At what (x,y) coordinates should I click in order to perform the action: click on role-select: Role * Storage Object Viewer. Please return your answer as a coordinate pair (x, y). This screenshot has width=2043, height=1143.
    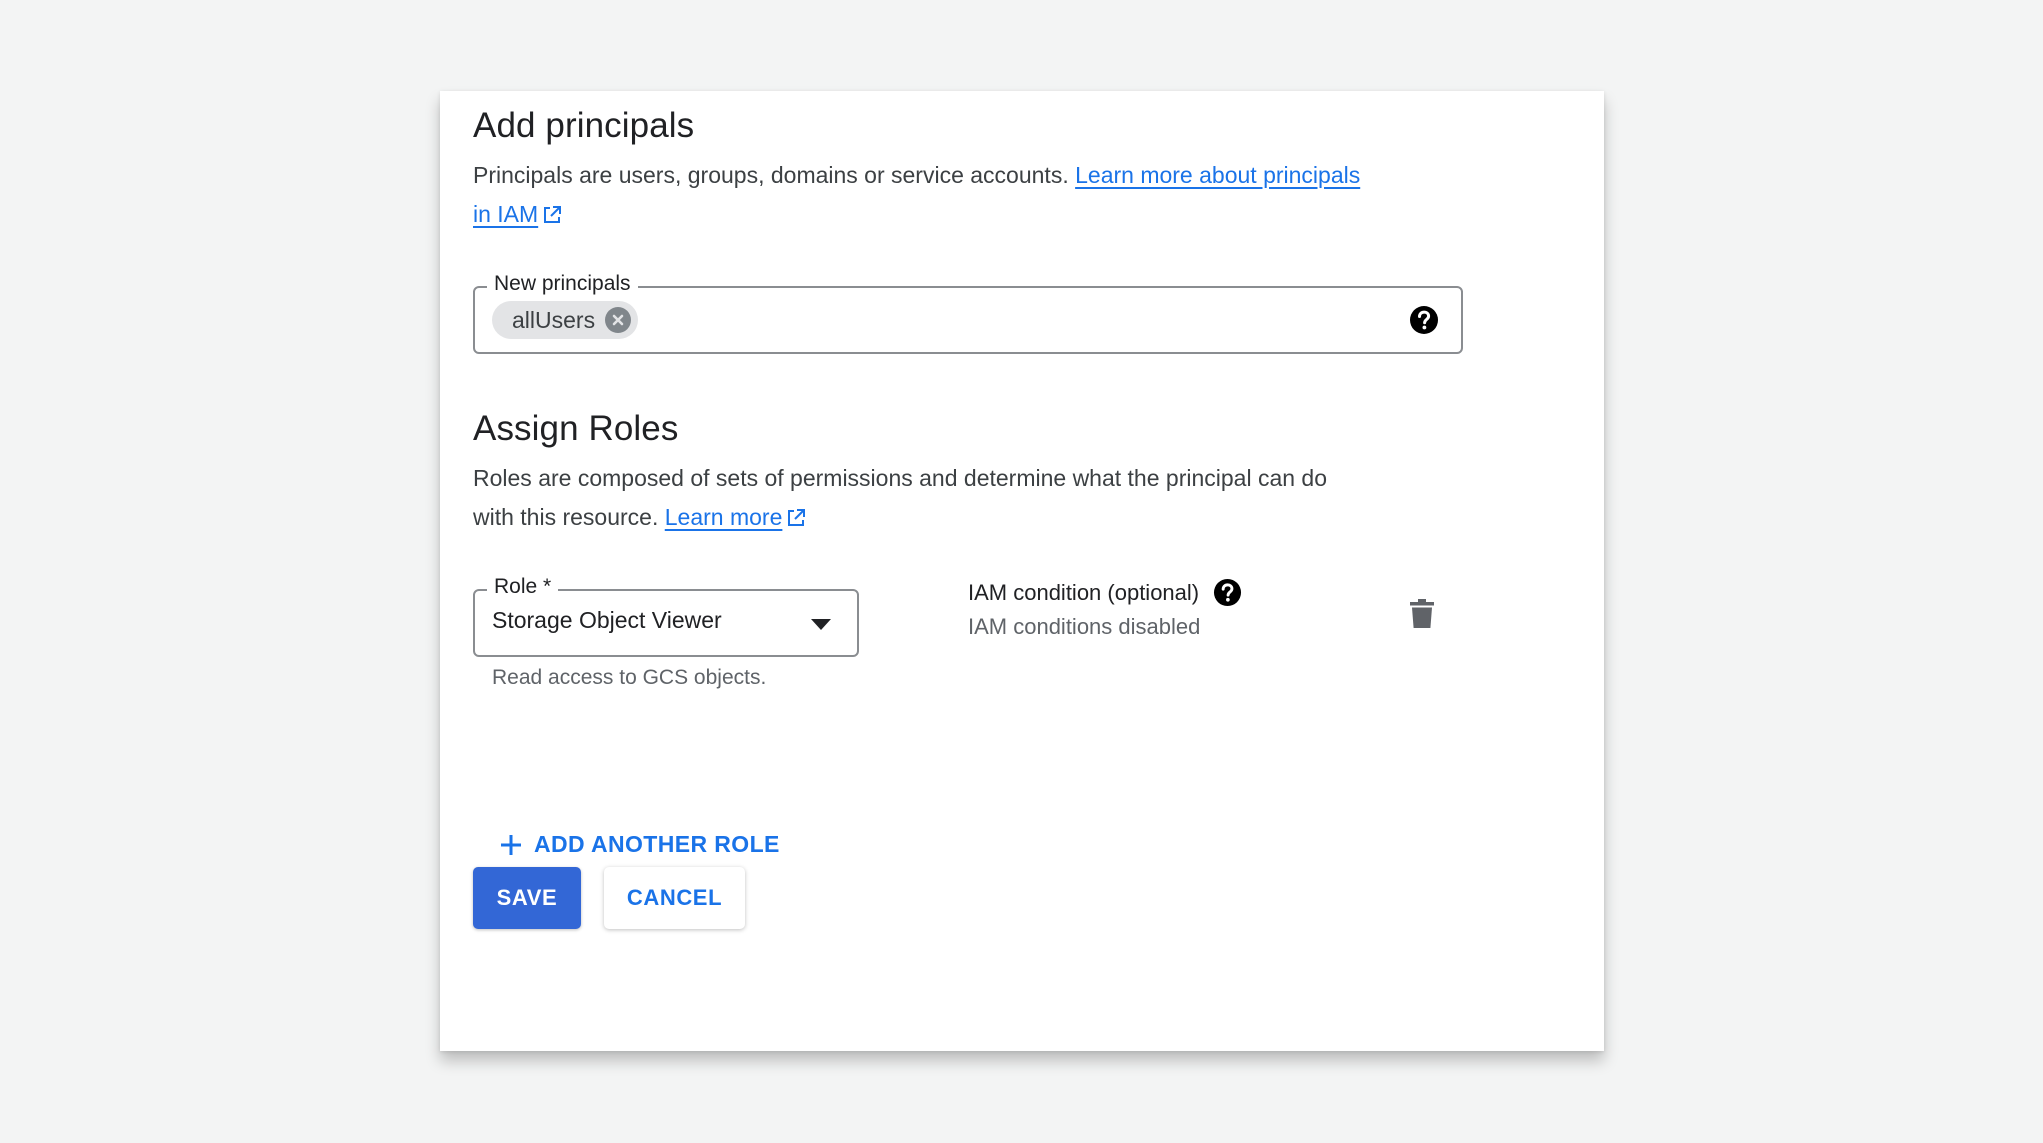
    Looking at the image, I should click on (666, 614).